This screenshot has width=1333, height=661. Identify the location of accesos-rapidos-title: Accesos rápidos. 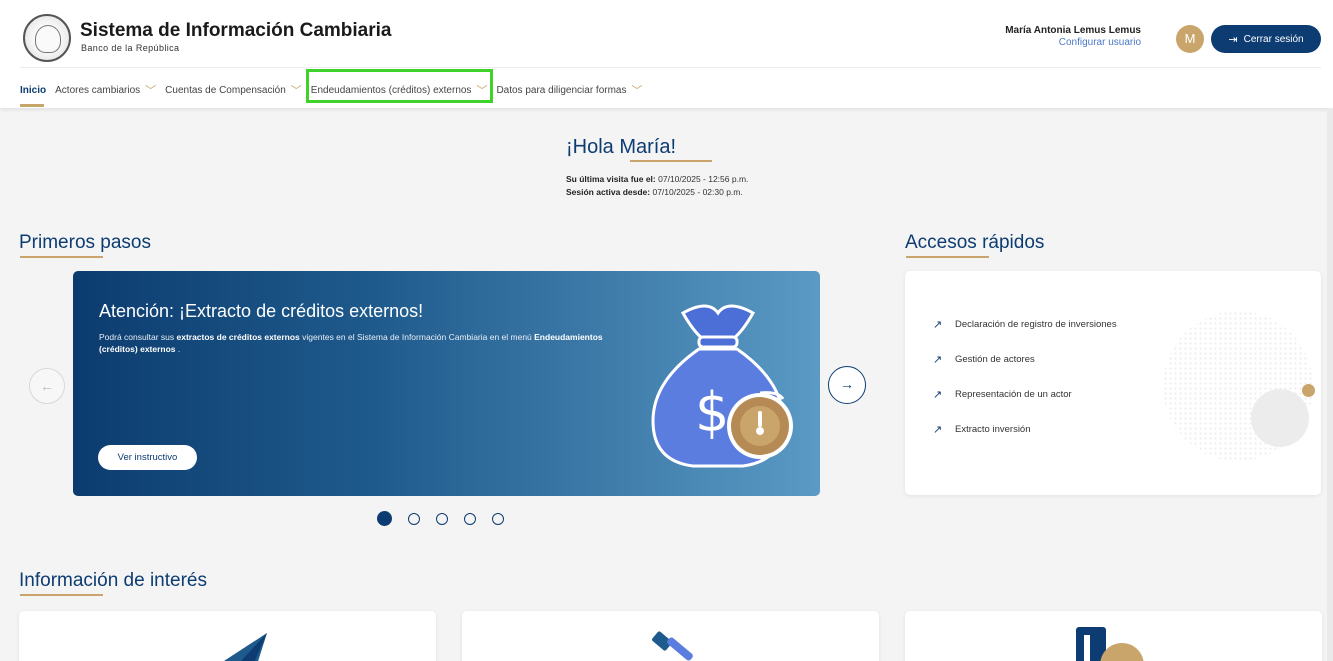
(975, 242).